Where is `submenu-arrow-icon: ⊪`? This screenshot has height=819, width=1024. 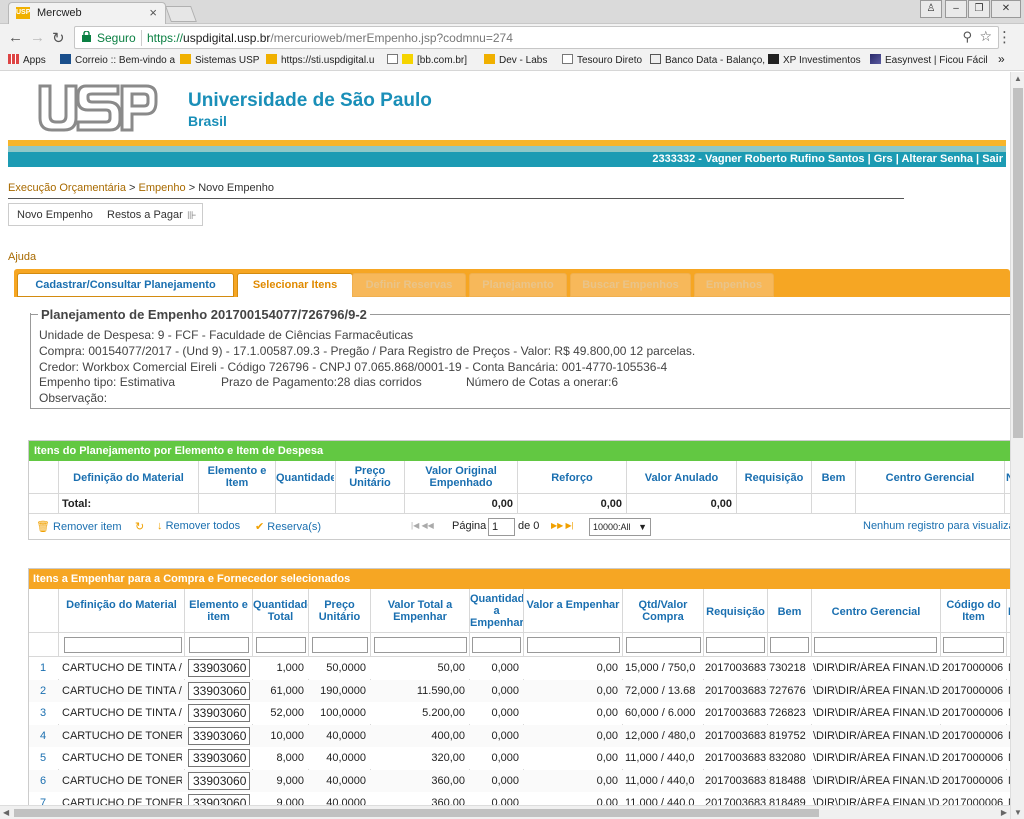 submenu-arrow-icon: ⊪ is located at coordinates (192, 215).